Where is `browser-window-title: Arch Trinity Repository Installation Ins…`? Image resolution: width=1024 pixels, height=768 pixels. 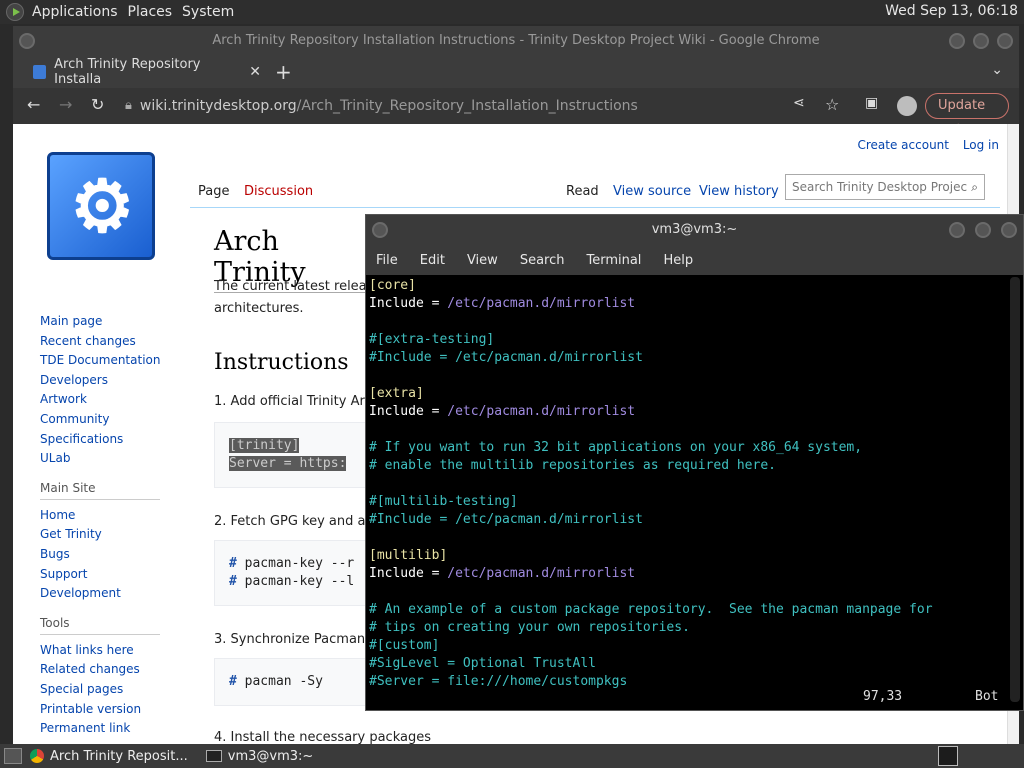 browser-window-title: Arch Trinity Repository Installation Ins… is located at coordinates (516, 40).